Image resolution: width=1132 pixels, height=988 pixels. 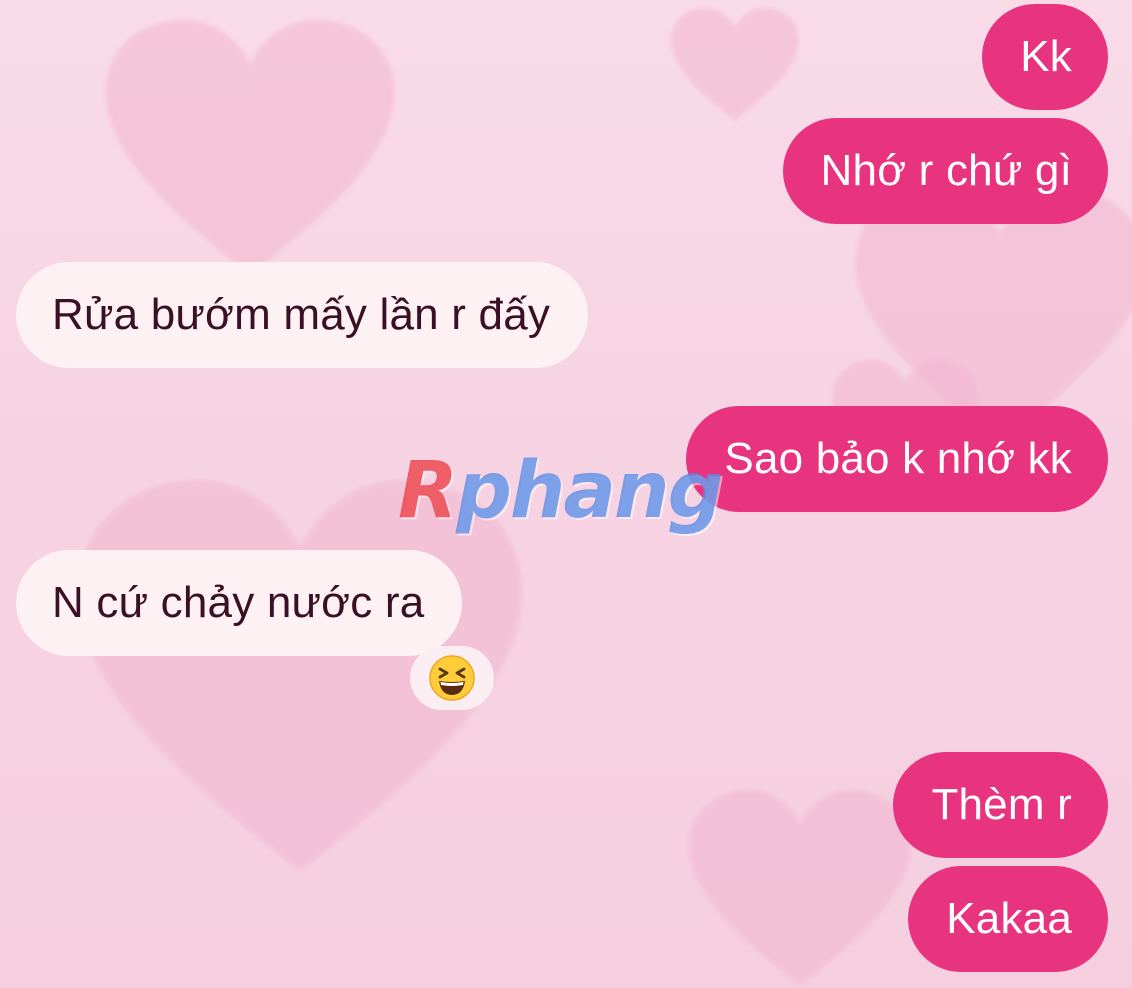 What do you see at coordinates (1008, 919) in the screenshot?
I see `outgoing-message-bubble: Kakaa` at bounding box center [1008, 919].